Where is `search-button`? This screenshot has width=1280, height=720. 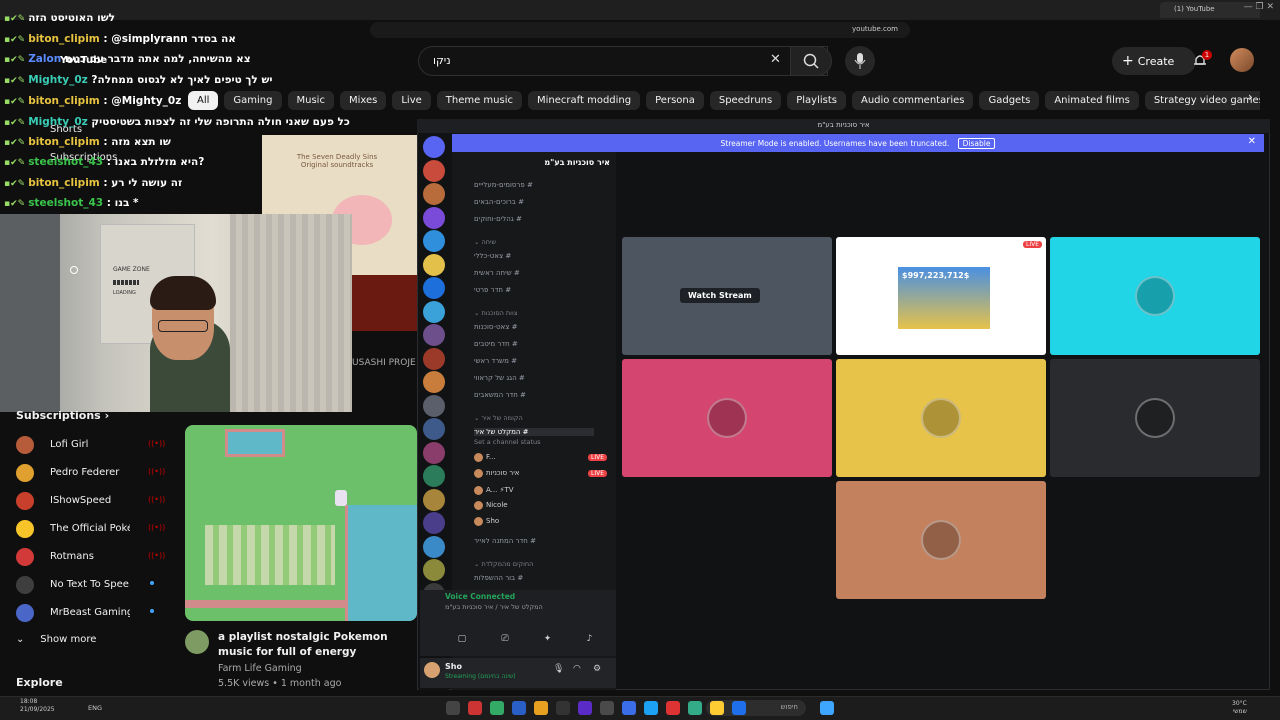
search-button is located at coordinates (811, 61).